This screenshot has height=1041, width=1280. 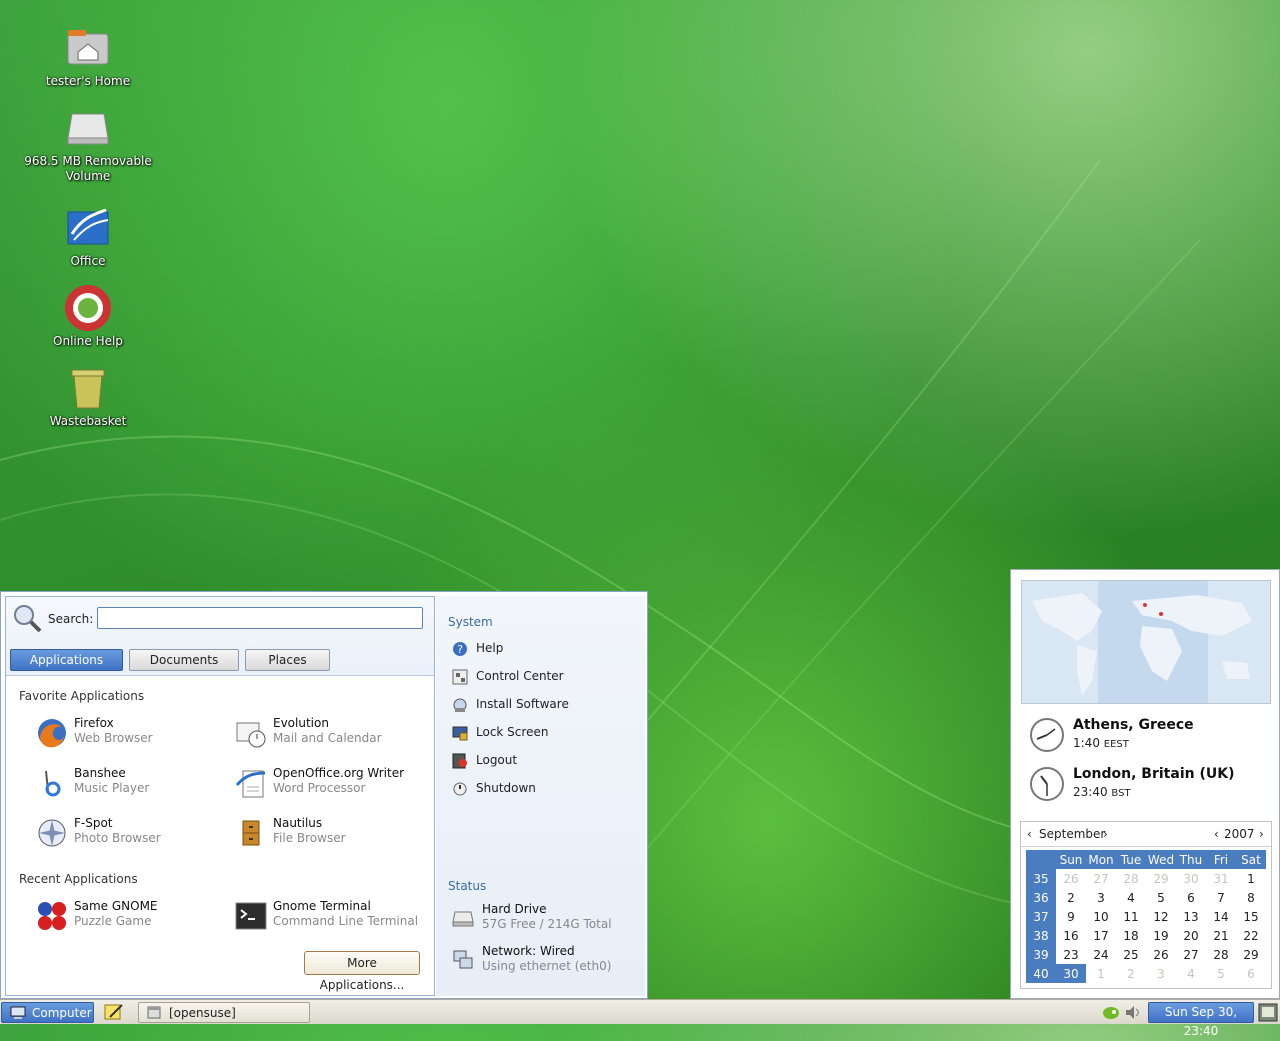 What do you see at coordinates (1131, 916) in the screenshot?
I see `calendar-day: 11` at bounding box center [1131, 916].